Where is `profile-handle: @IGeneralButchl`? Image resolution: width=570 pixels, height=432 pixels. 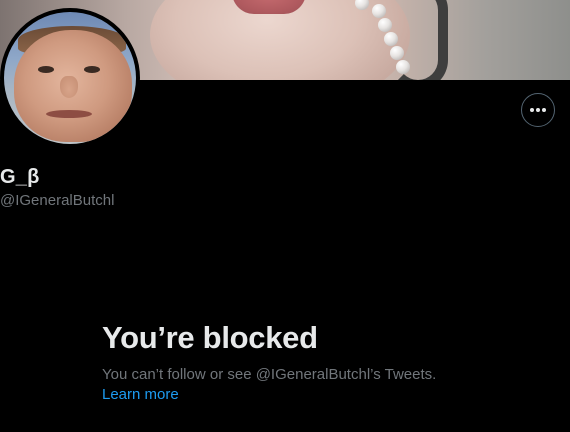 profile-handle: @IGeneralButchl is located at coordinates (57, 200).